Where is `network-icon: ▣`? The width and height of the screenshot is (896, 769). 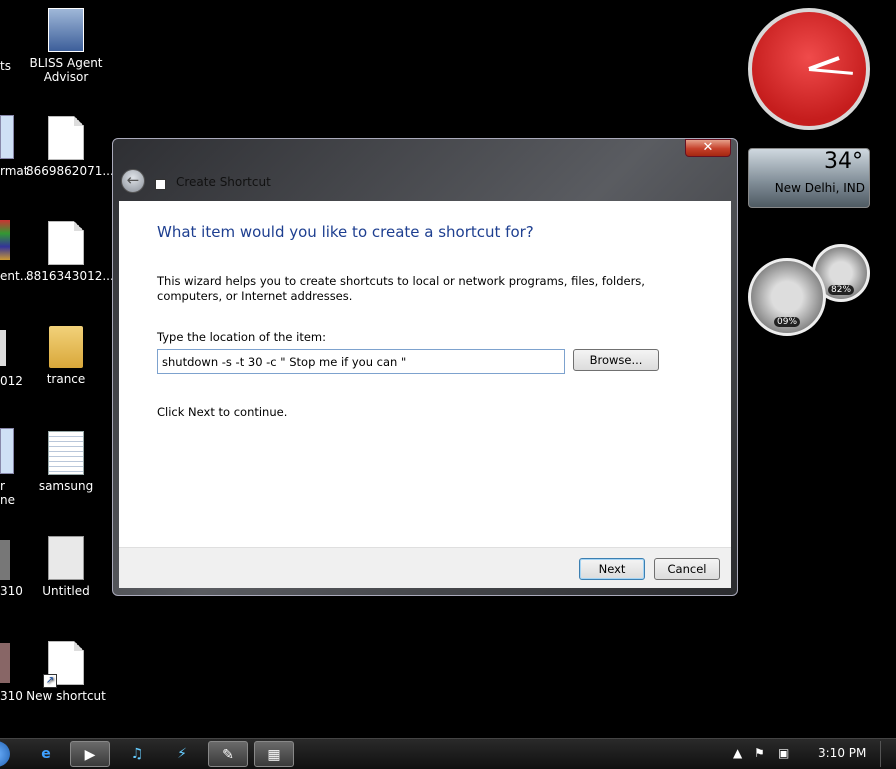
network-icon: ▣ is located at coordinates (783, 753).